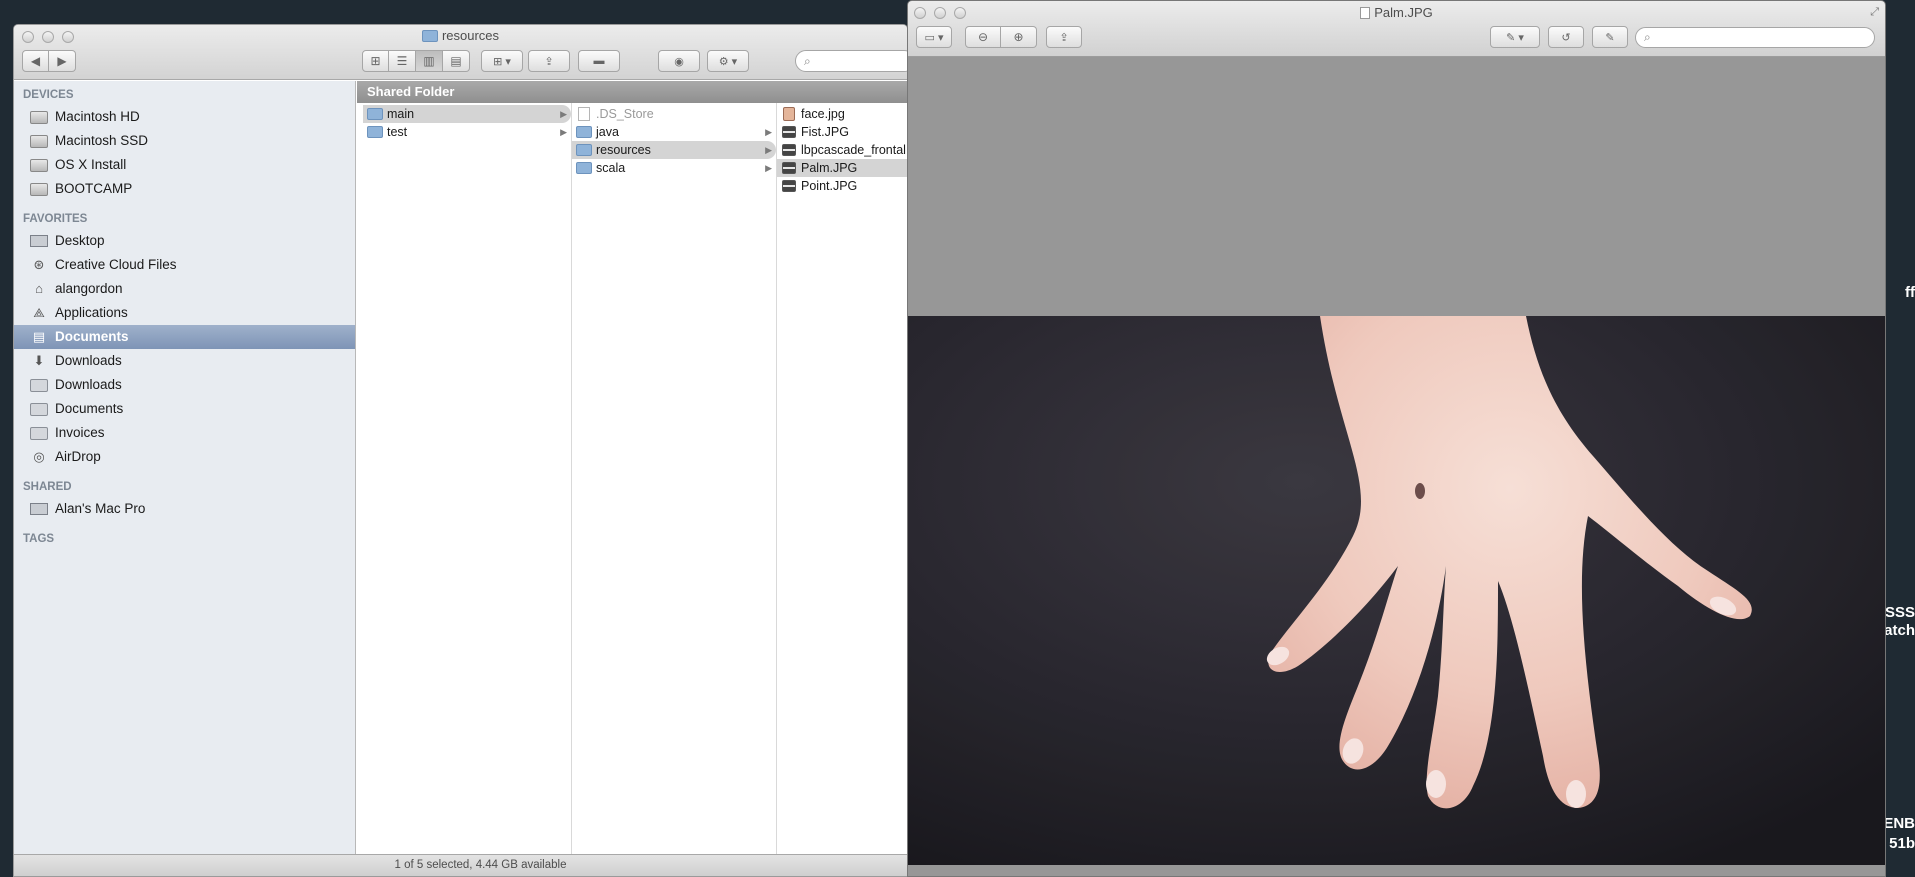 Image resolution: width=1915 pixels, height=877 pixels. I want to click on markup-button: ✎ ▾, so click(1515, 37).